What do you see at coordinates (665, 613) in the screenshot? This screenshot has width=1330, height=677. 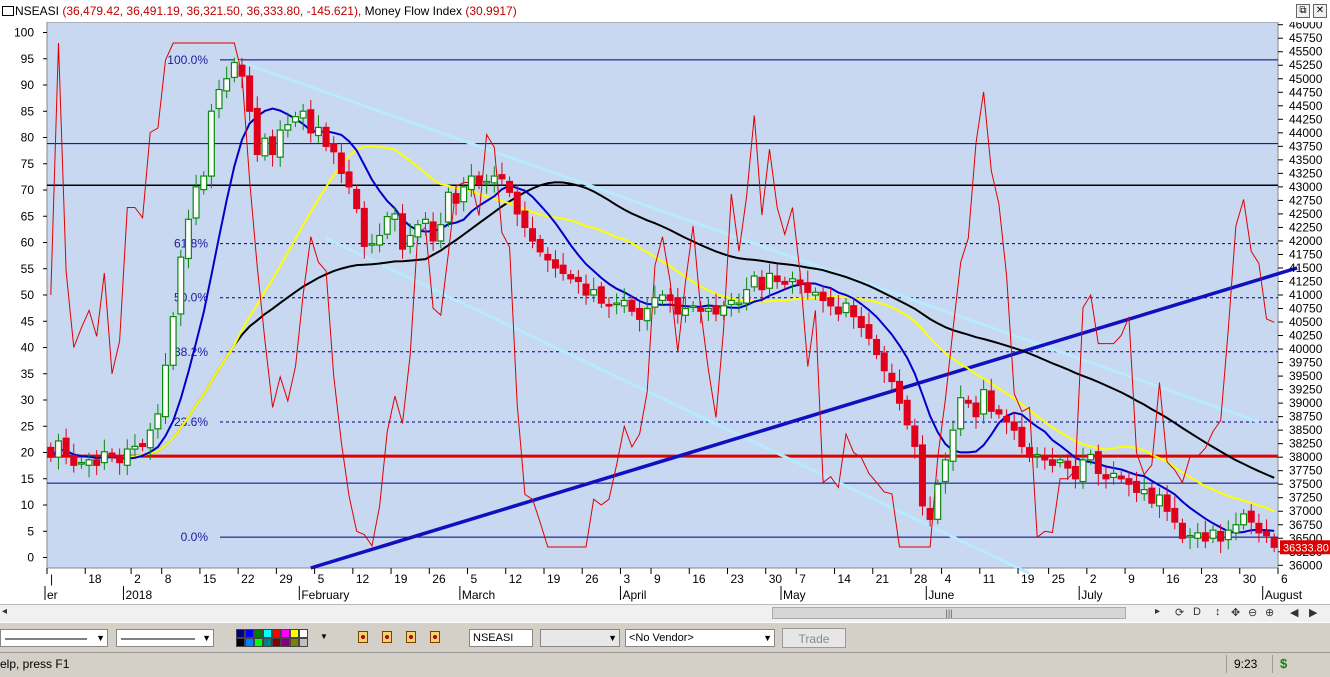 I see `horizontal-scrollbar: ◂ ||| ▸ ⟳ D ↕ ✥ ⊖ ⊕ ◀ ▶` at bounding box center [665, 613].